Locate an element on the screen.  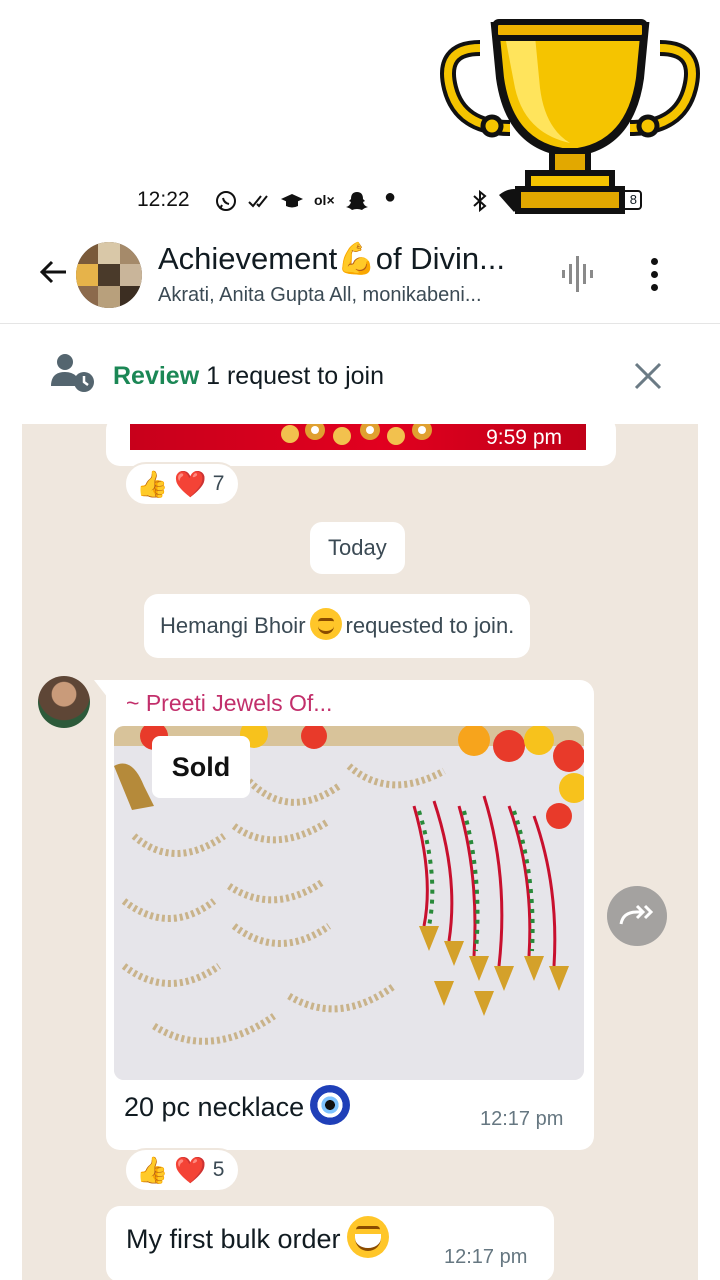
nazar-amulet-icon is located at coordinates (330, 1104).